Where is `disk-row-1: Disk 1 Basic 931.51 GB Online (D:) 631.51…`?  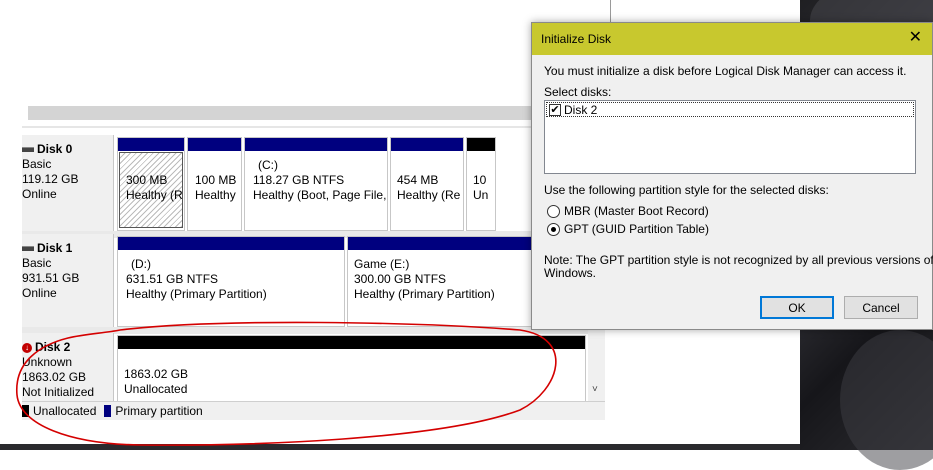 disk-row-1: Disk 1 Basic 931.51 GB Online (D:) 631.51… is located at coordinates (305, 280).